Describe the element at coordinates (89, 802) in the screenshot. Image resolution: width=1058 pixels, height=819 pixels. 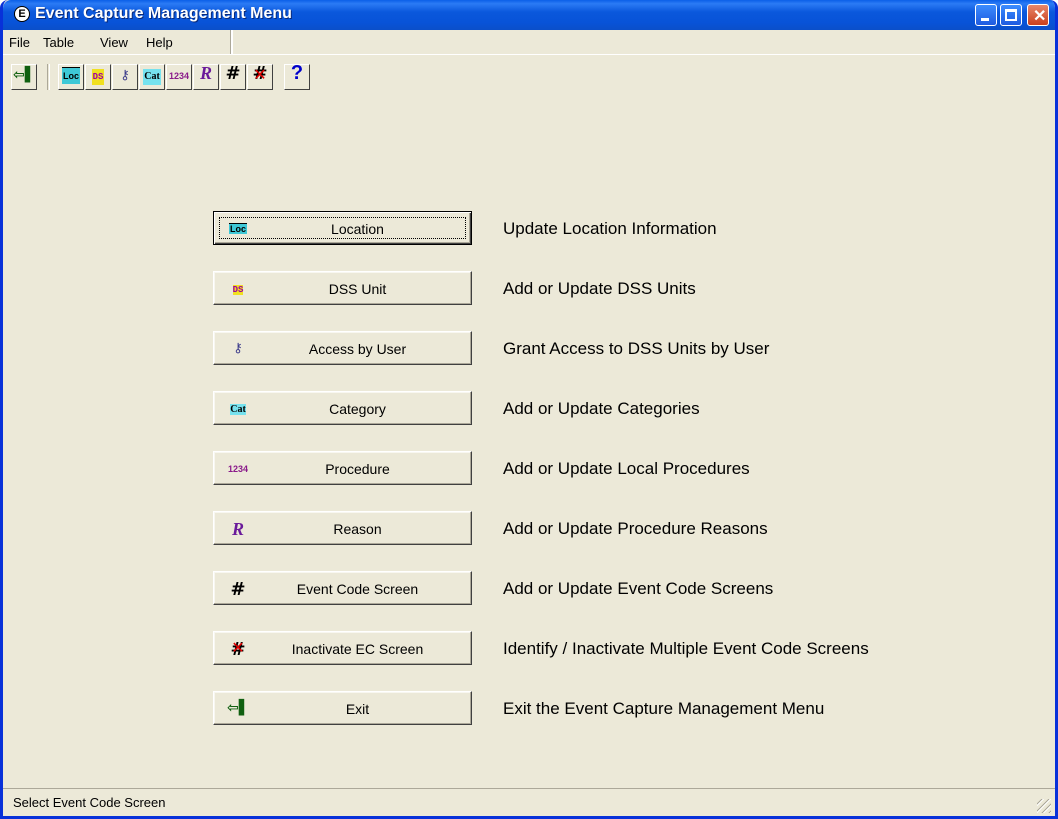
I see `status-text: Select Event Code Screen` at that location.